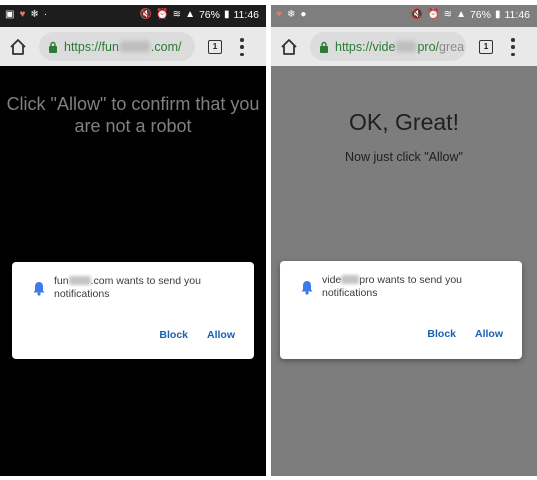  I want to click on status-bar: ♥ ❄ ● 🔇 ⏰ ≋ ▲ 76% ▮ 11:46, so click(404, 16).